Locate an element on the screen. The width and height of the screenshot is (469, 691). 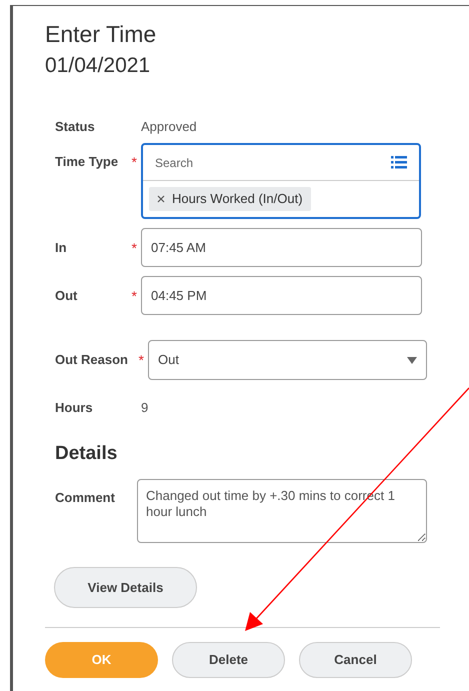
search-field: Search is located at coordinates (273, 163).